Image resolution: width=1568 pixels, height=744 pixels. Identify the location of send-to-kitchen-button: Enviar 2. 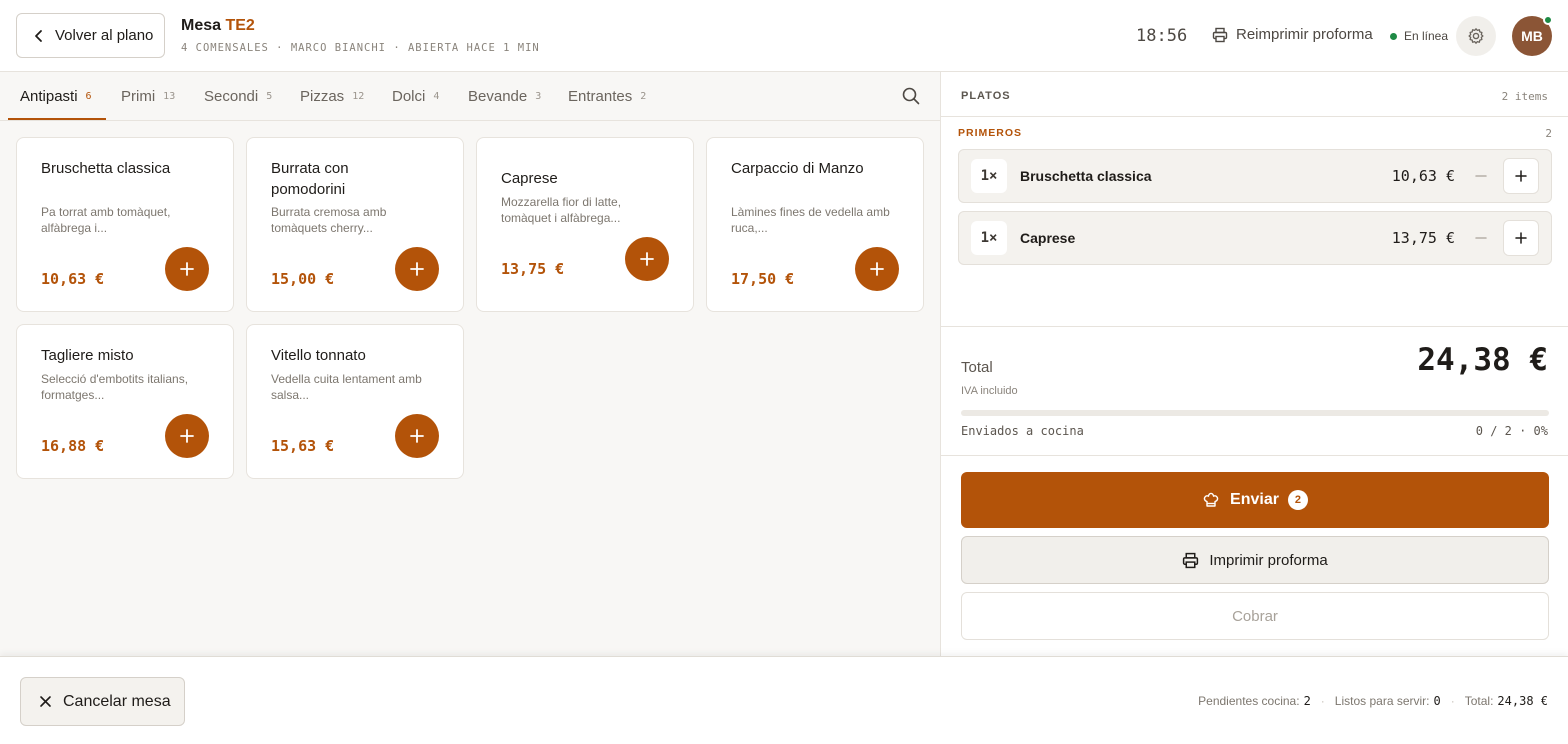
(1255, 500).